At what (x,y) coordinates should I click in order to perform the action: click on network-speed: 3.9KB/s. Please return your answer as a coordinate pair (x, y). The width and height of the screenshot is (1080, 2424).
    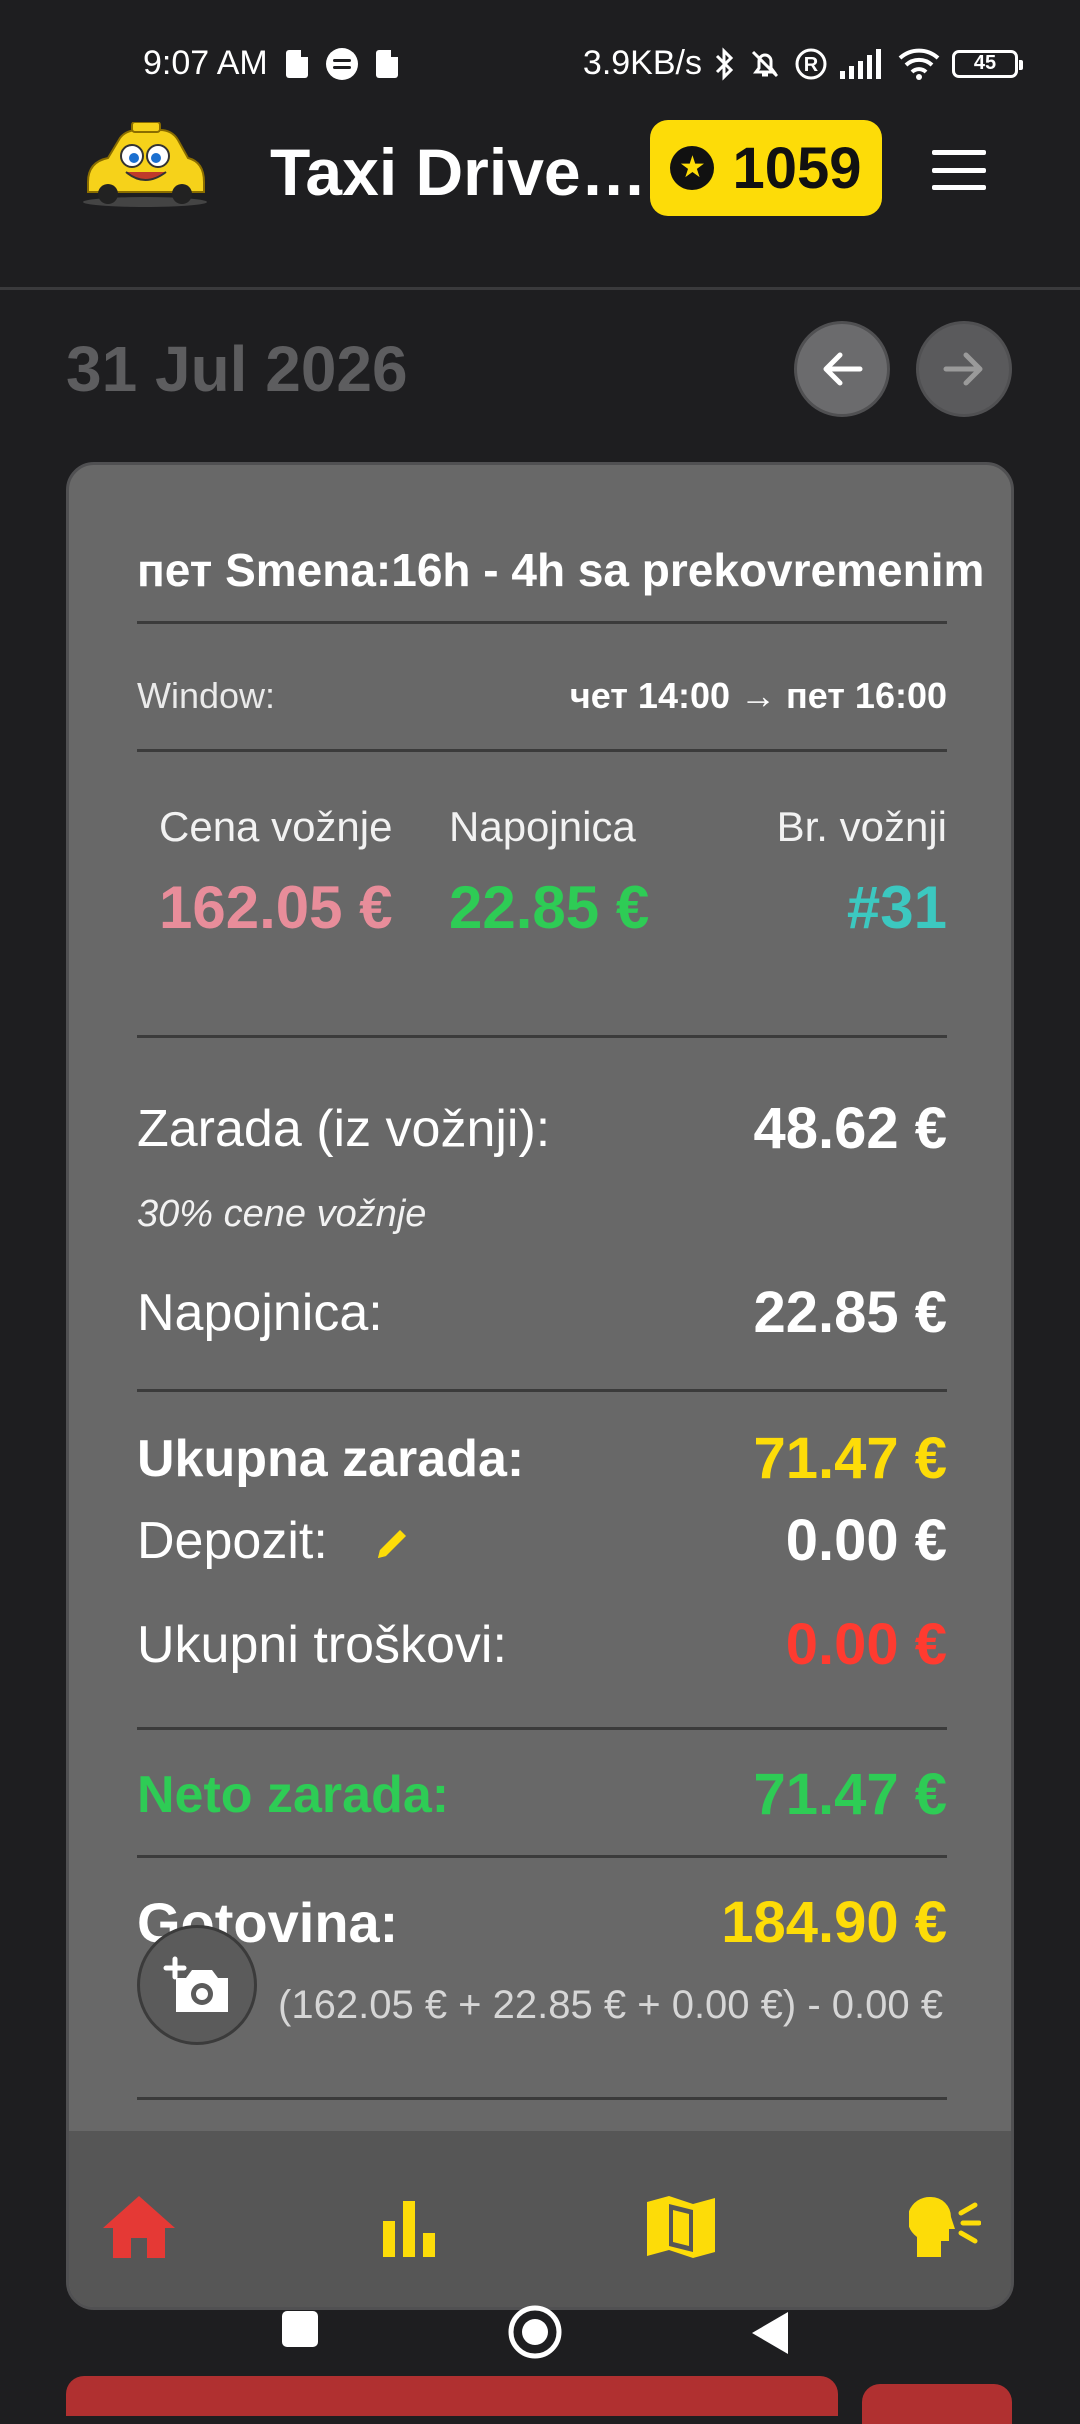
    Looking at the image, I should click on (642, 63).